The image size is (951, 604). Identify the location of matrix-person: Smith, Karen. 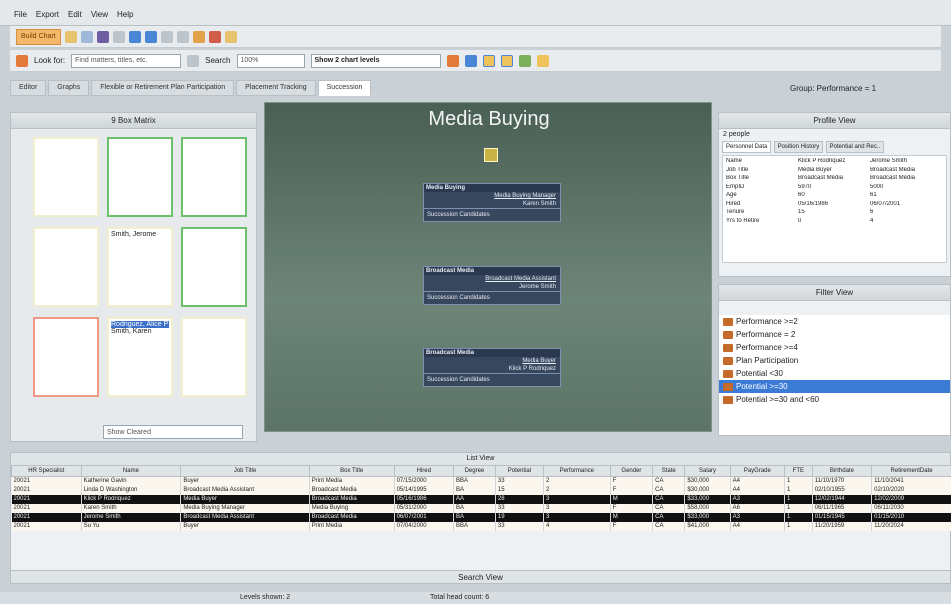
(140, 331).